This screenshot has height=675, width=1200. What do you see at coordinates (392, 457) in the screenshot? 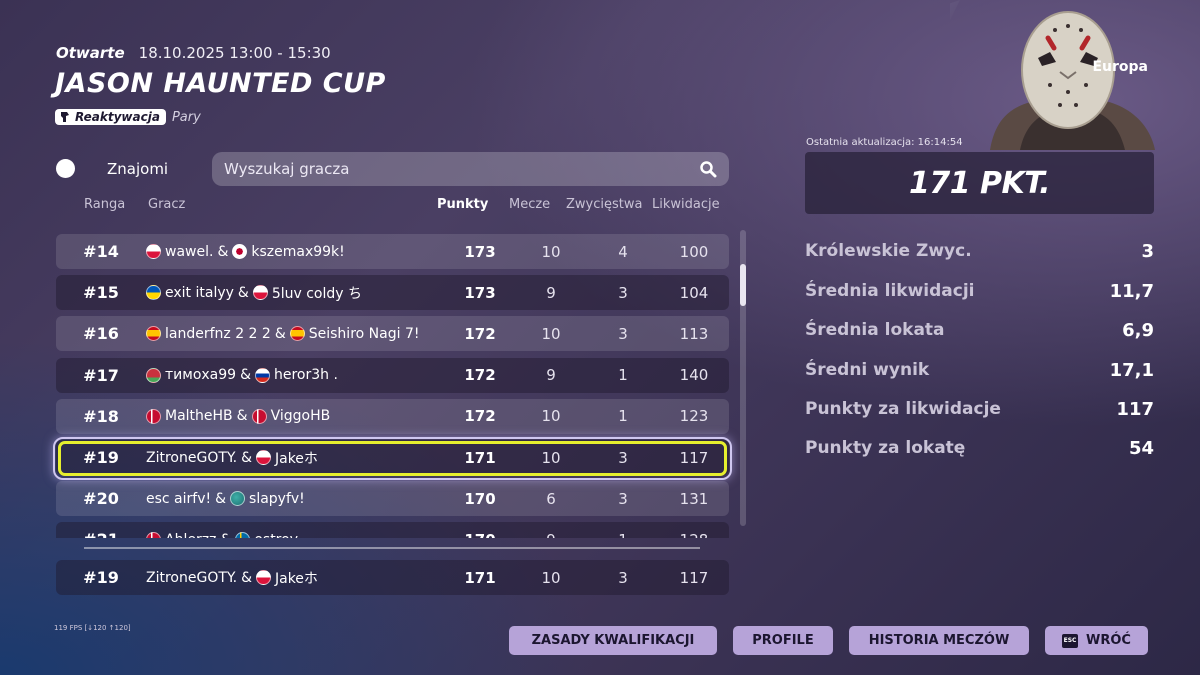
I see `table-row: #19 ZitroneGOTY. & Jakeホ 171 10 3 117` at bounding box center [392, 457].